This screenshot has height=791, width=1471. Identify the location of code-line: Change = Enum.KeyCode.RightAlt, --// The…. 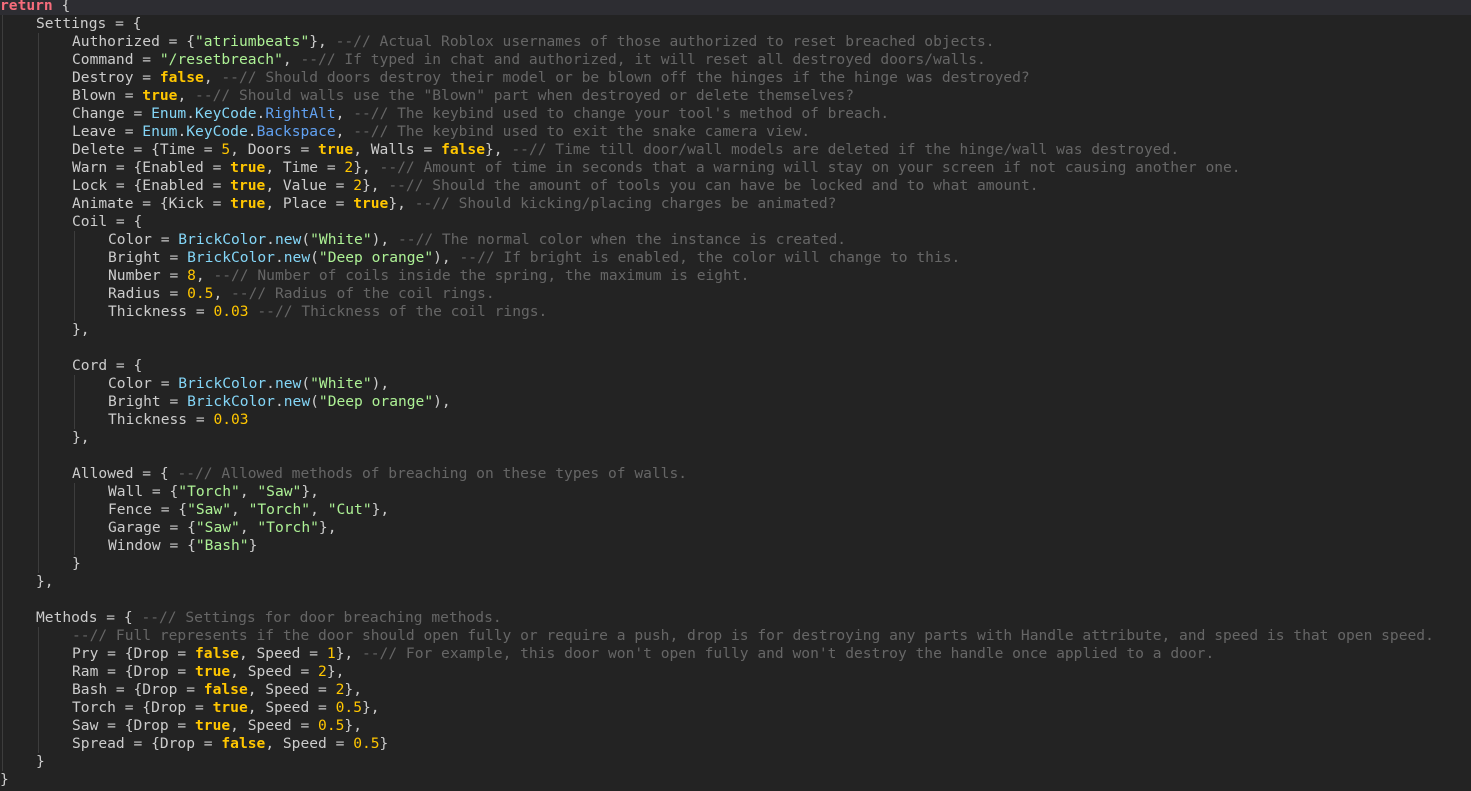
(735, 114).